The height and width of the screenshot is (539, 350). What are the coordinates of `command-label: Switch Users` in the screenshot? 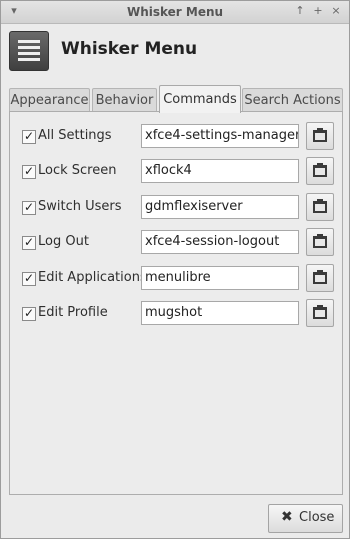 It's located at (80, 206).